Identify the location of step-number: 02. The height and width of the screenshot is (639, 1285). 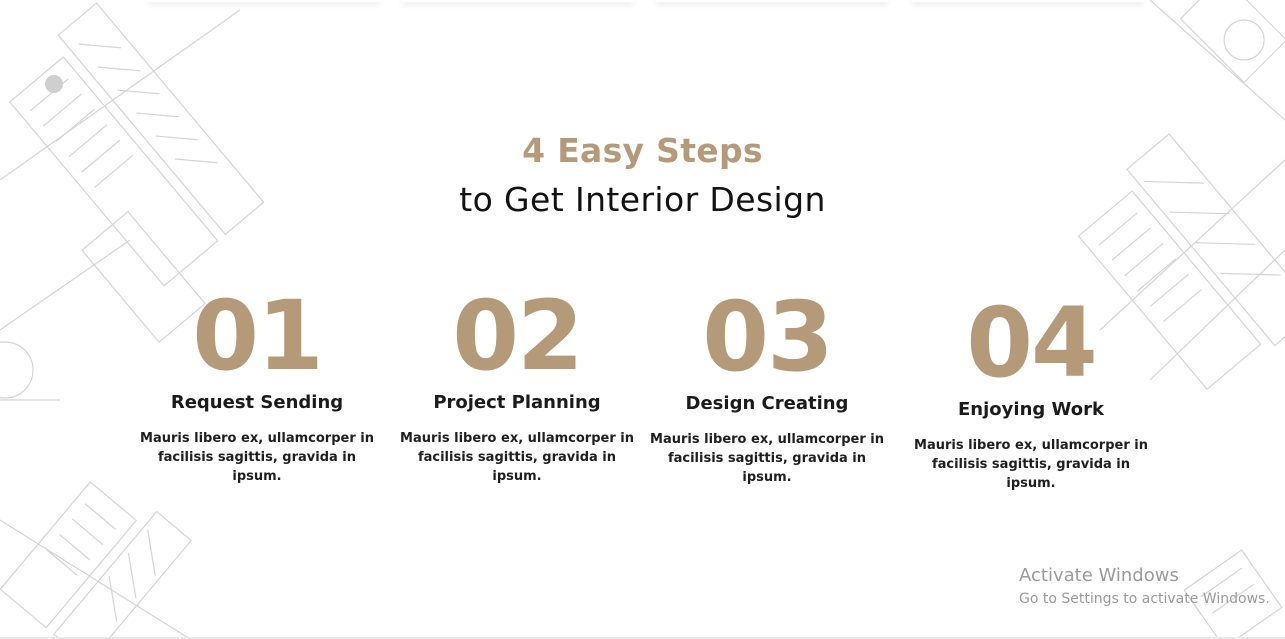
(518, 336).